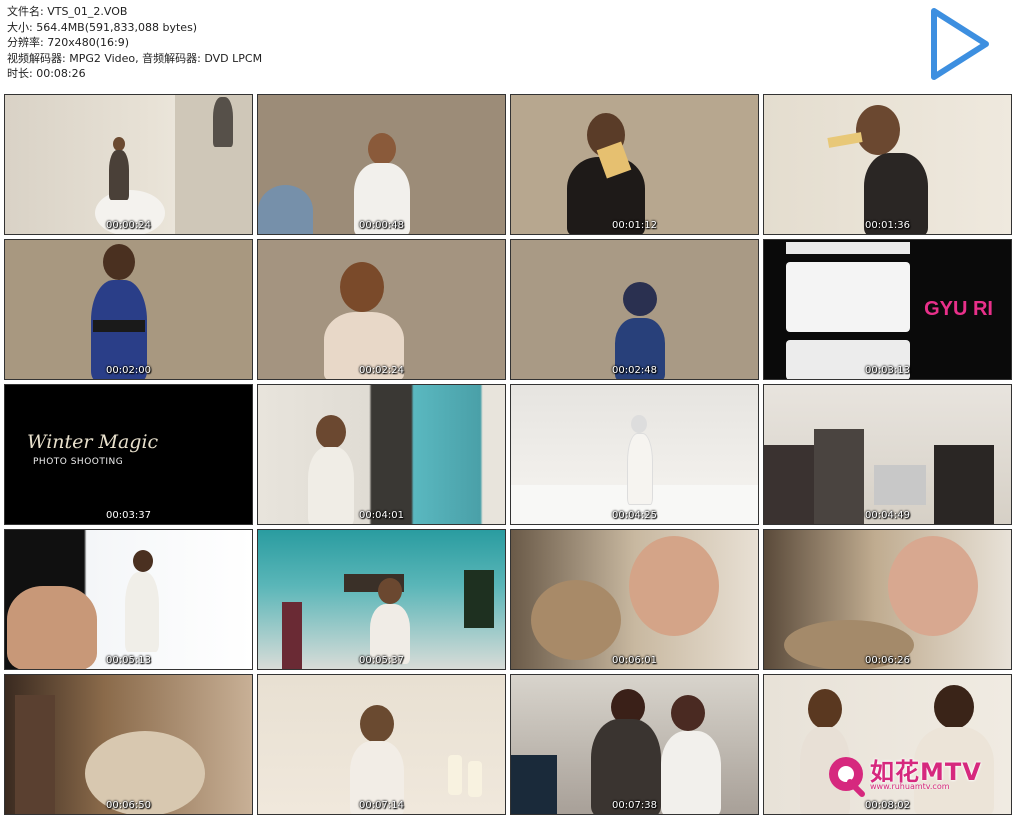  What do you see at coordinates (887, 454) in the screenshot?
I see `thumbnail-frame: 00:04:49` at bounding box center [887, 454].